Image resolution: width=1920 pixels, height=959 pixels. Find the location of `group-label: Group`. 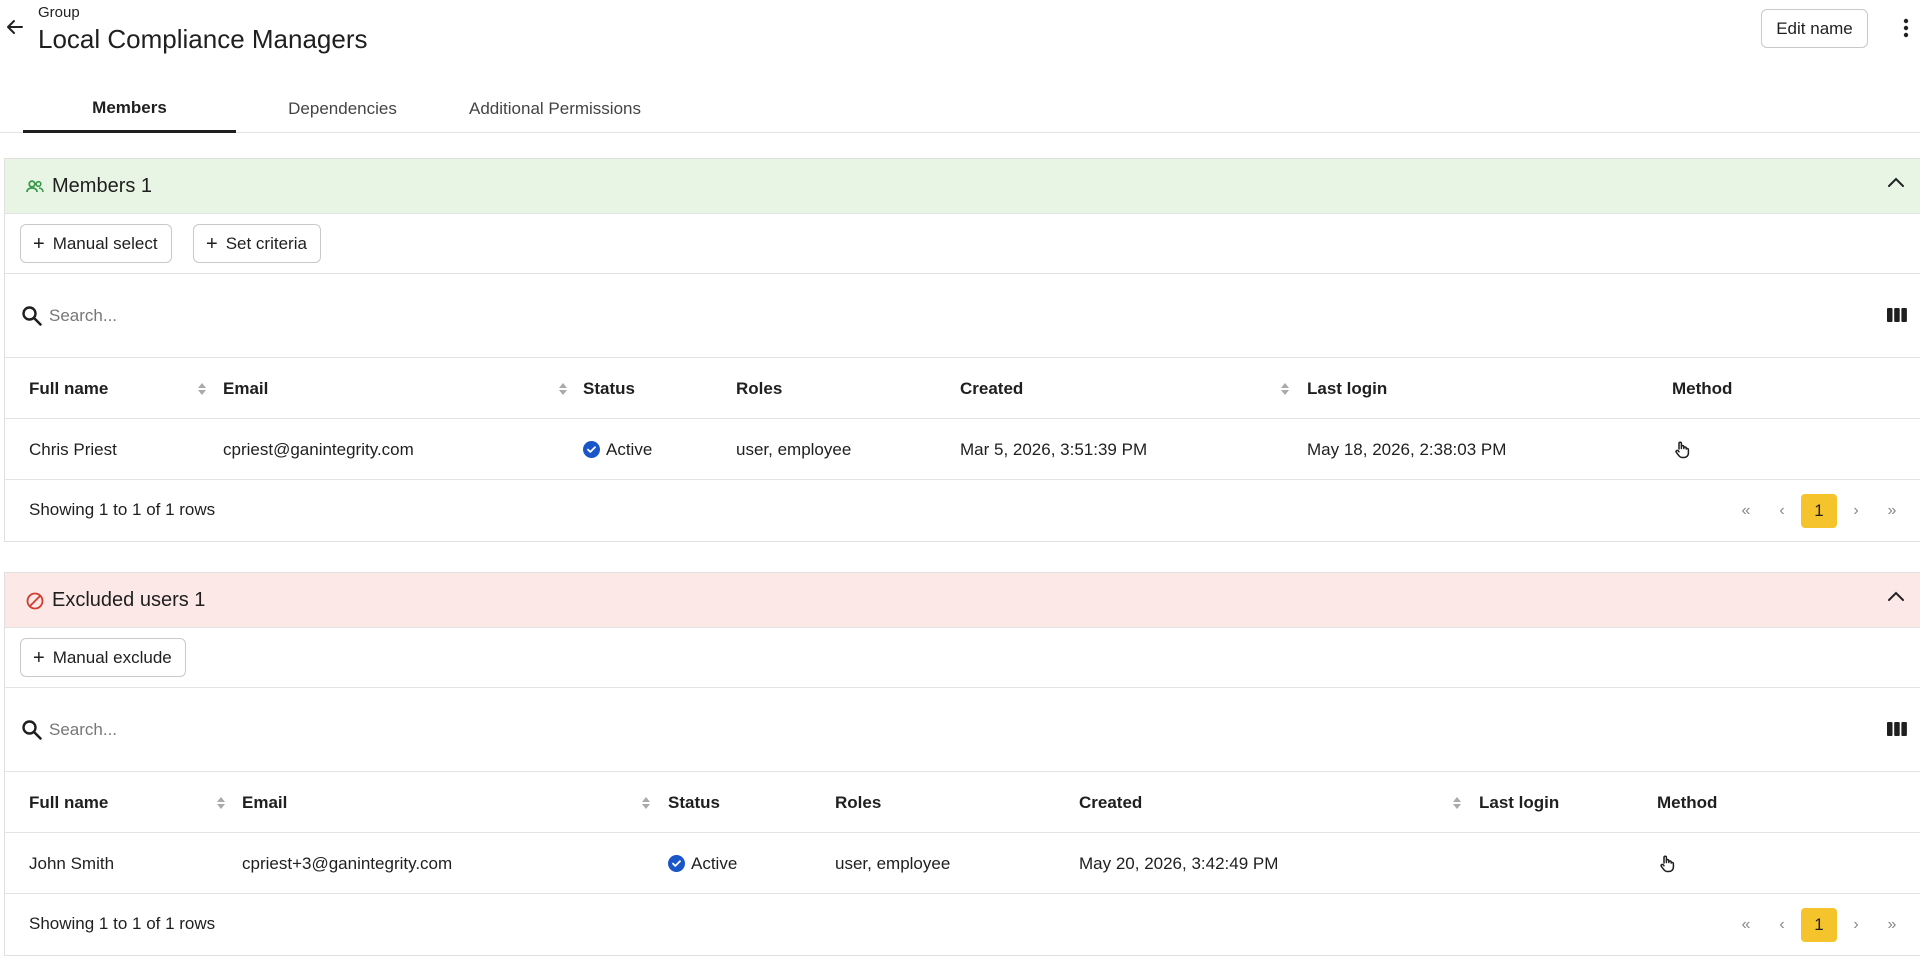

group-label: Group is located at coordinates (59, 12).